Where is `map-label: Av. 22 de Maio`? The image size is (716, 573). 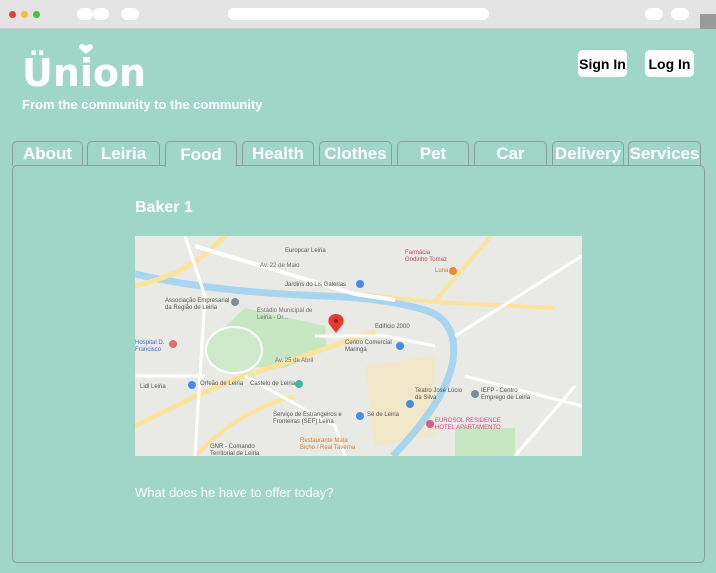 map-label: Av. 22 de Maio is located at coordinates (280, 266).